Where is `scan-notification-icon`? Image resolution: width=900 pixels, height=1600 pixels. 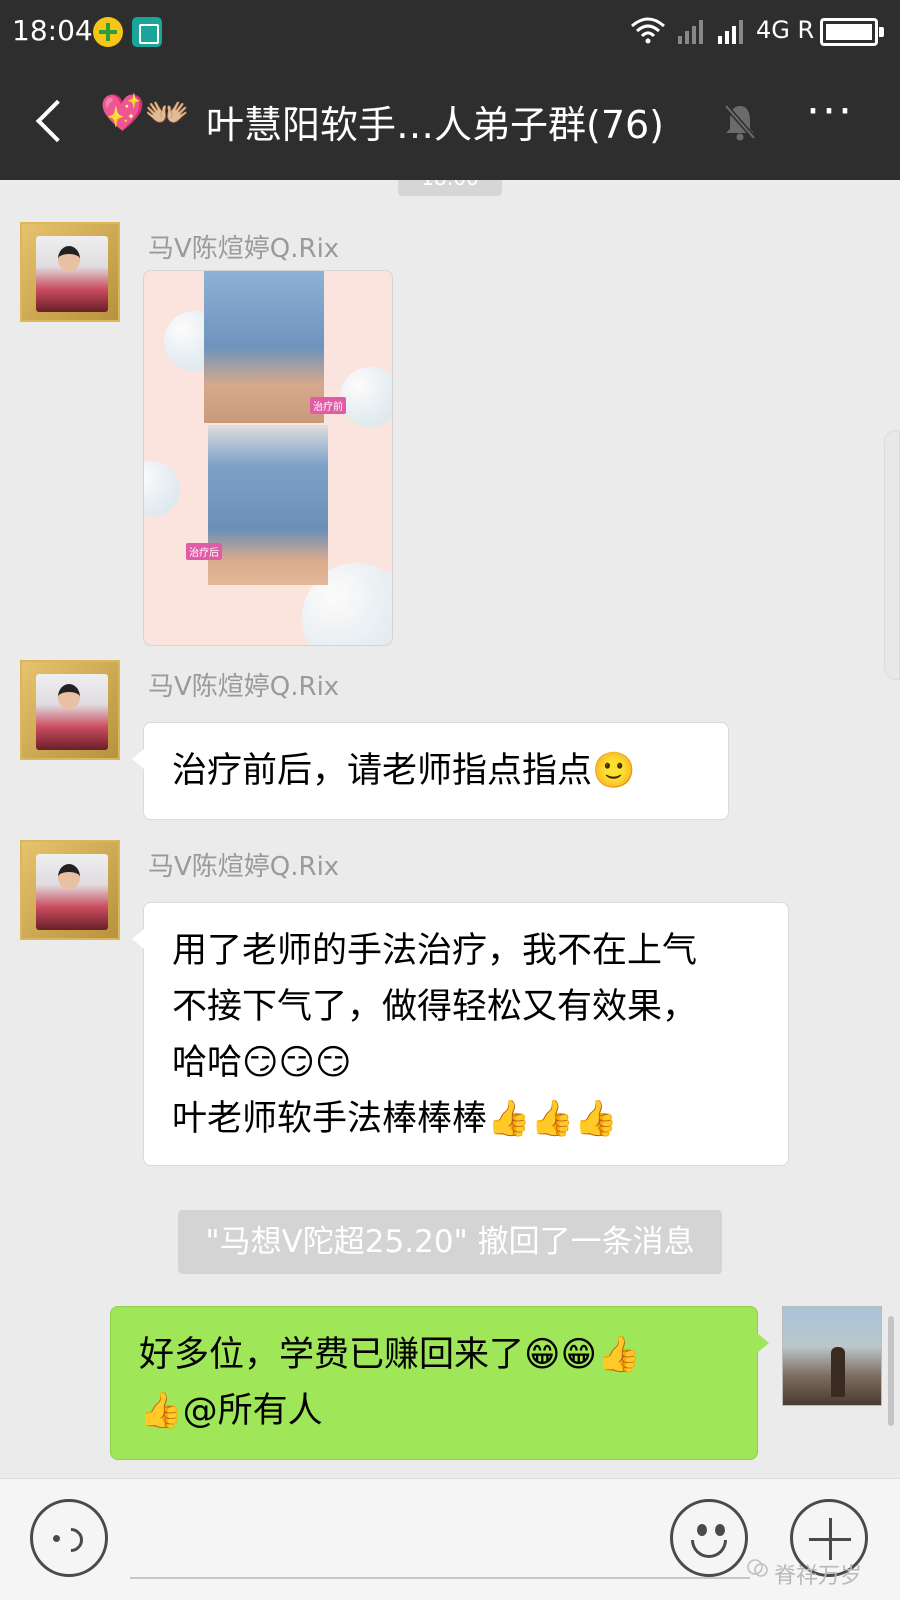 scan-notification-icon is located at coordinates (147, 32).